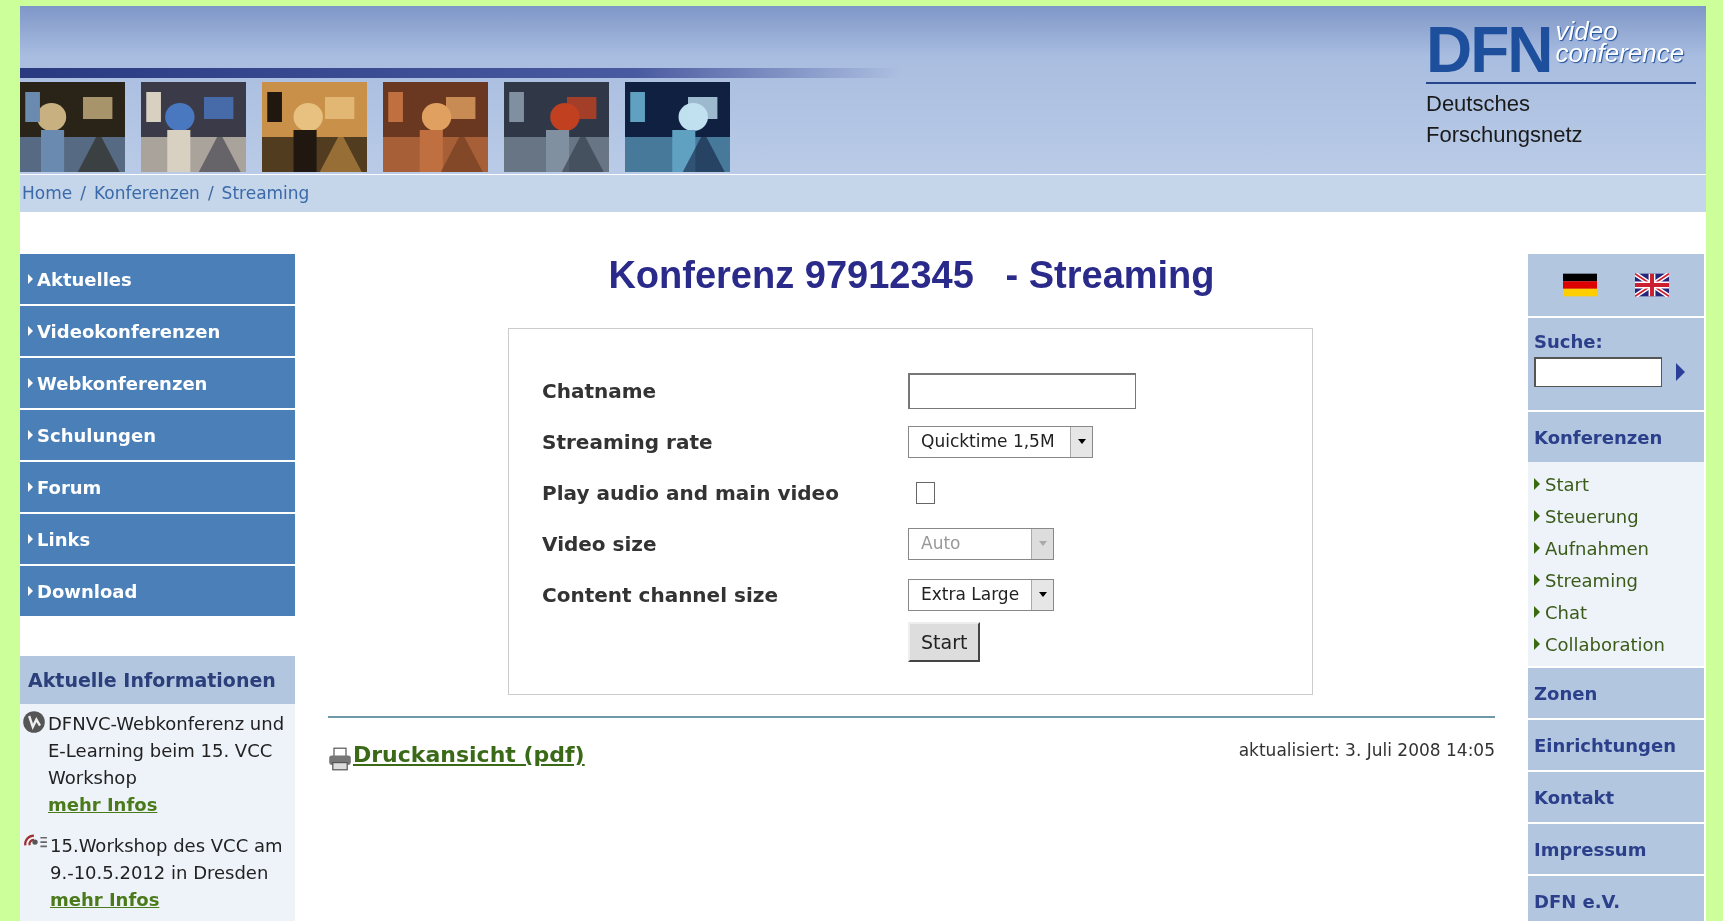 This screenshot has width=1723, height=921. I want to click on submenu-item: Start, so click(1619, 484).